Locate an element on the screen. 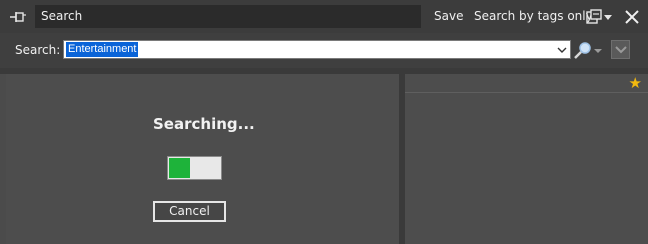  search-button is located at coordinates (589, 49).